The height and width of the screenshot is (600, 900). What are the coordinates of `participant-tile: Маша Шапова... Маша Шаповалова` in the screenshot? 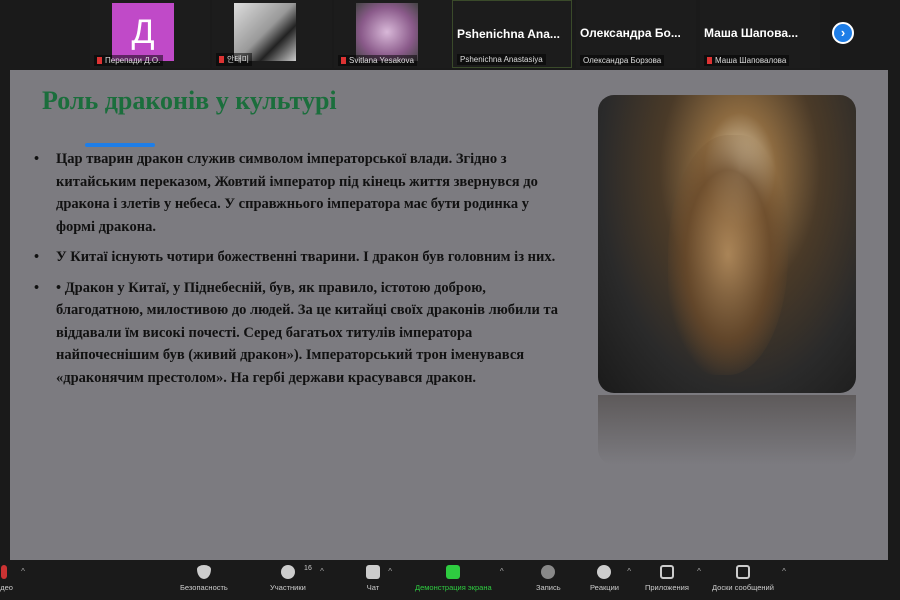 It's located at (760, 34).